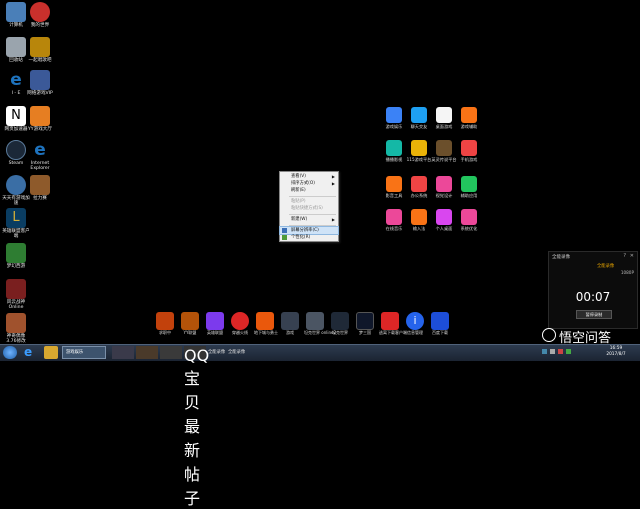  What do you see at coordinates (265, 321) in the screenshot?
I see `dnf-icon` at bounding box center [265, 321].